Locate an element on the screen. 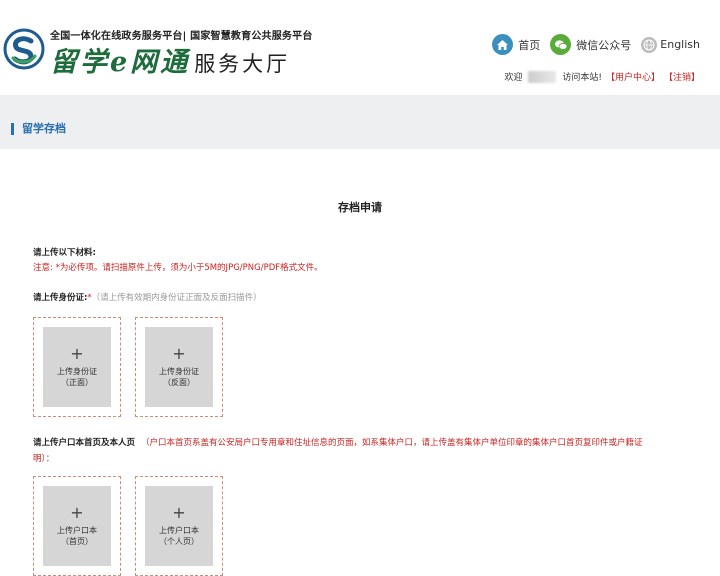 Image resolution: width=720 pixels, height=576 pixels. upload-id-back-box: + 上传身份证 （反面） is located at coordinates (179, 367).